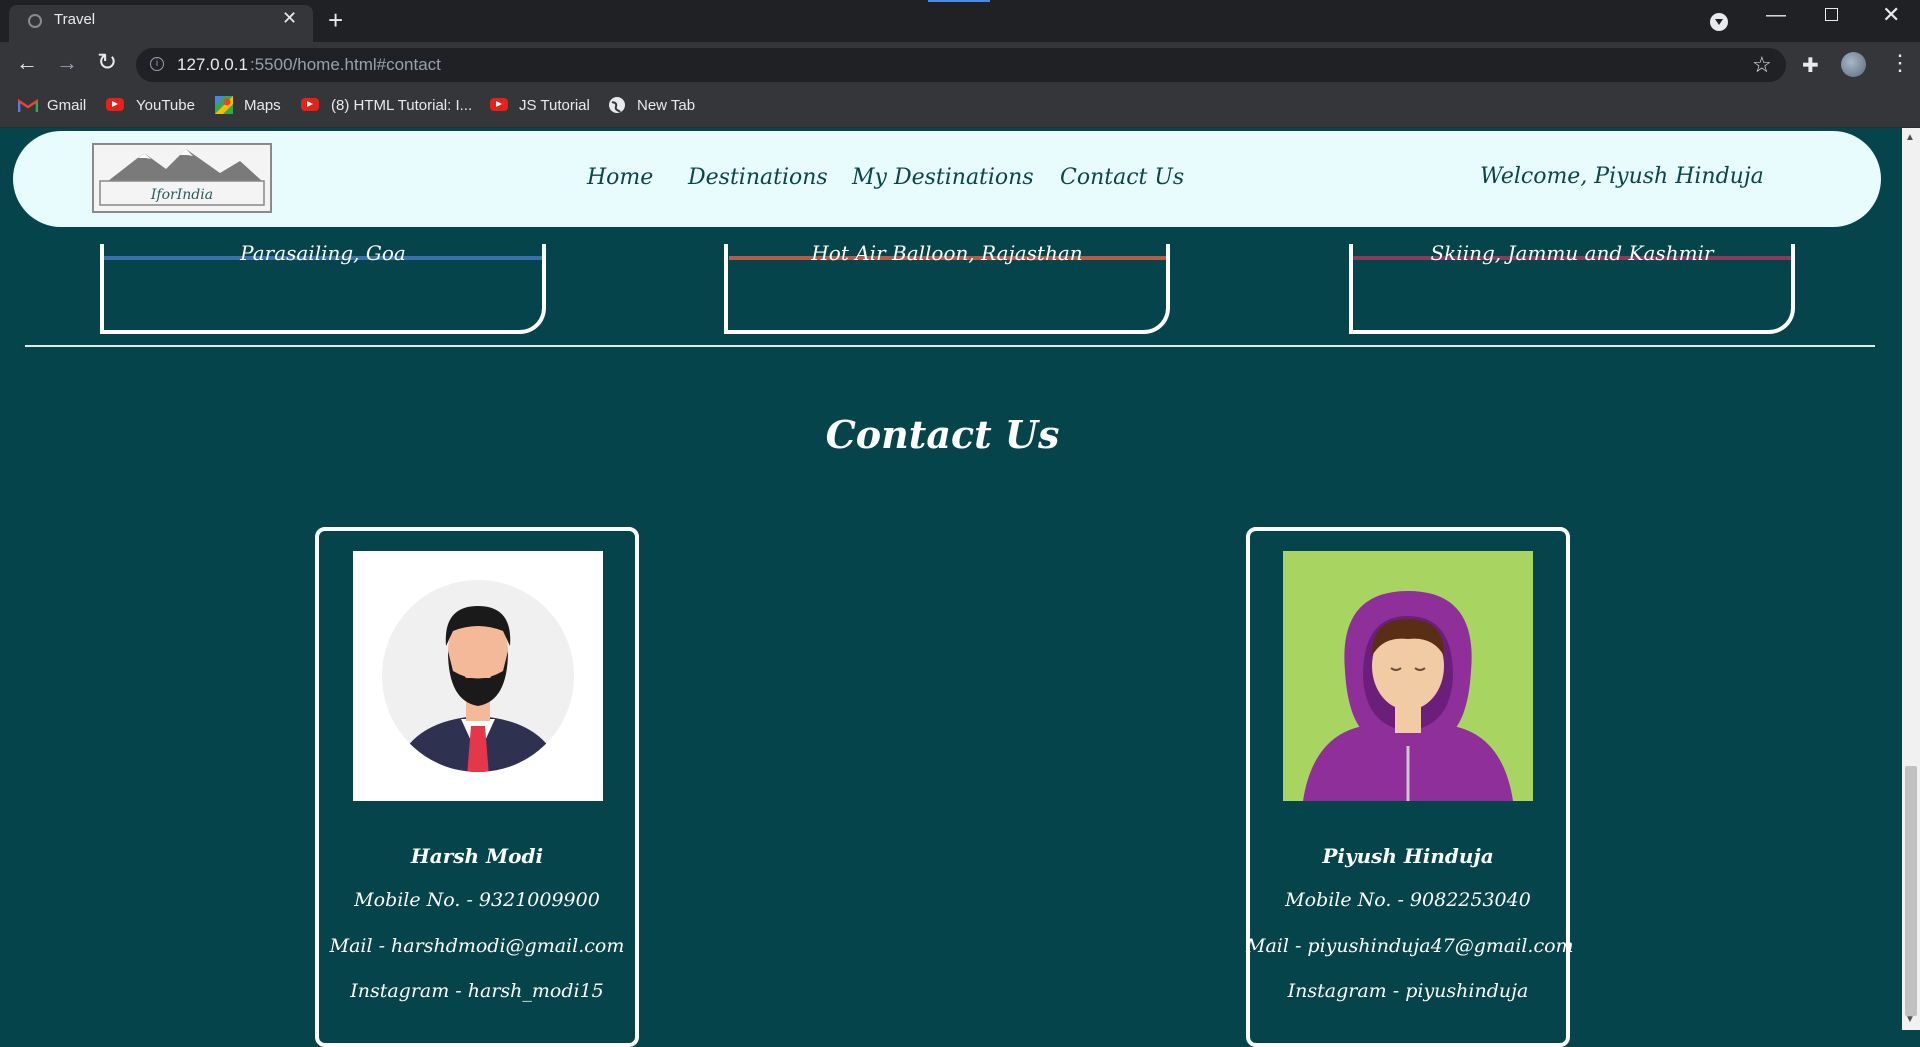  What do you see at coordinates (959, 1) in the screenshot?
I see `tab-strip-accent` at bounding box center [959, 1].